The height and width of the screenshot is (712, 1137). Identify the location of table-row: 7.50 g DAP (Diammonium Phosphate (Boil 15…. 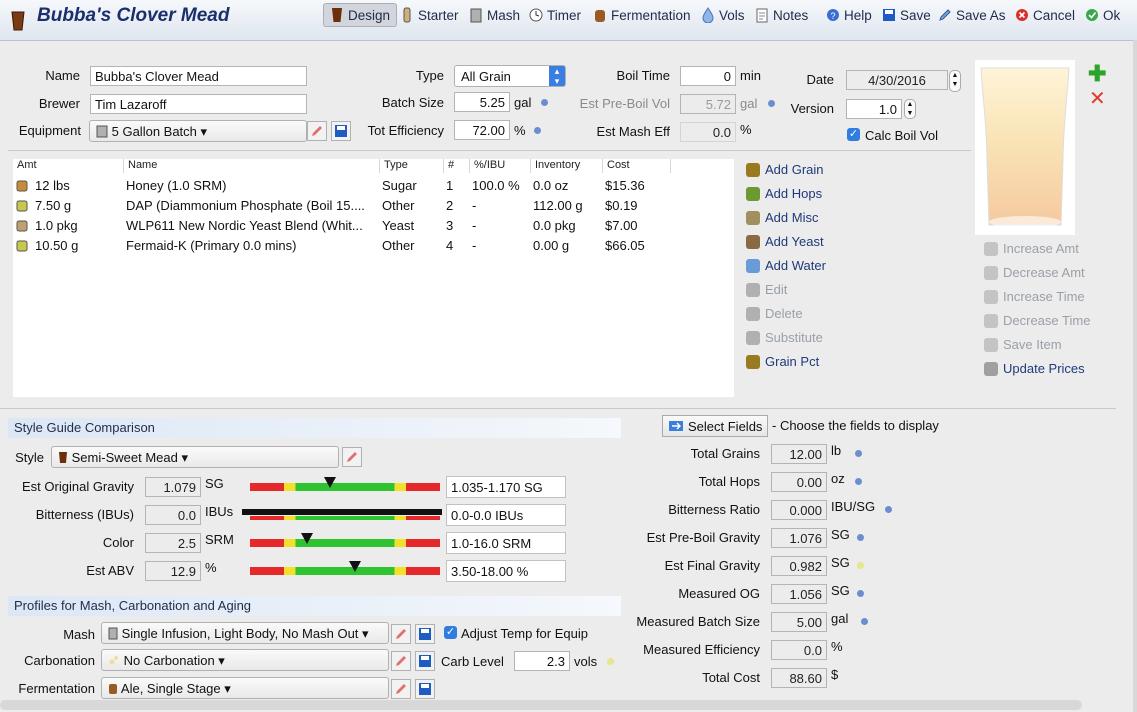
(373, 207).